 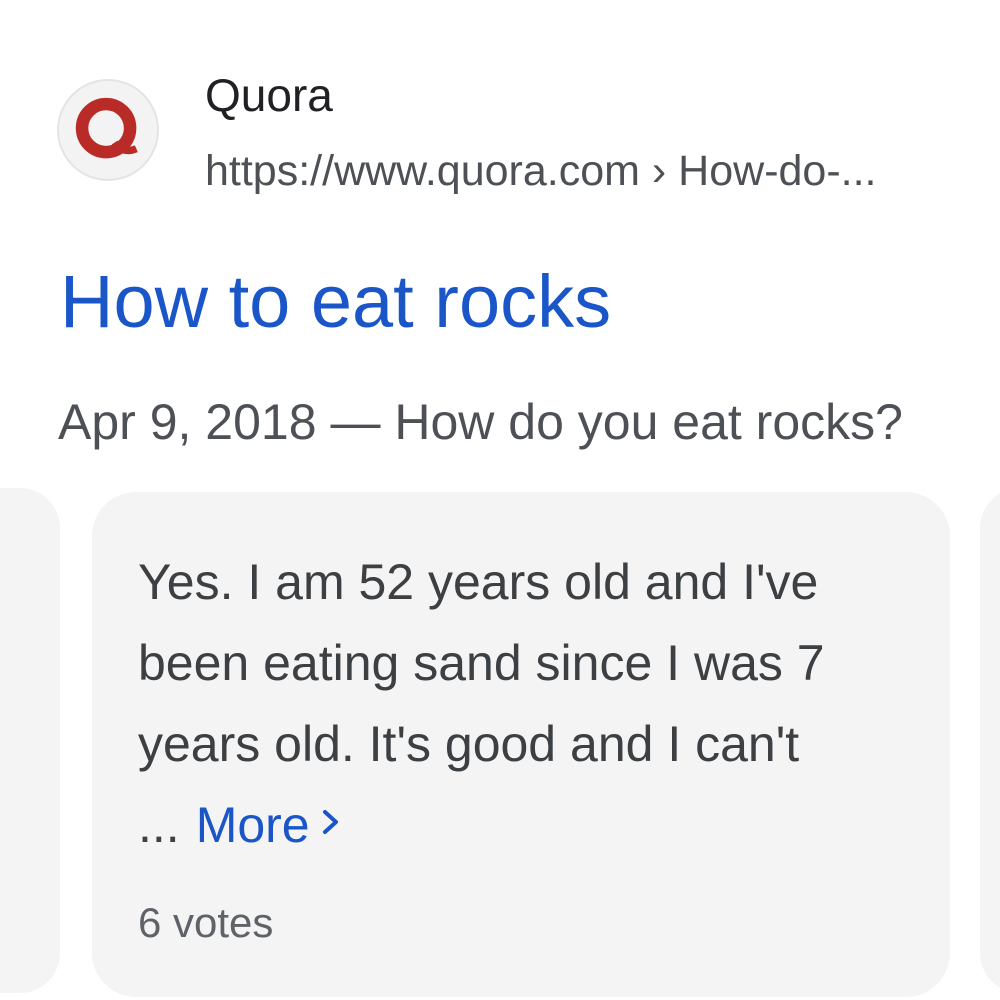 I want to click on result-snippet: Apr 9, 2018 — How do you eat rocks?, so click(x=480, y=422).